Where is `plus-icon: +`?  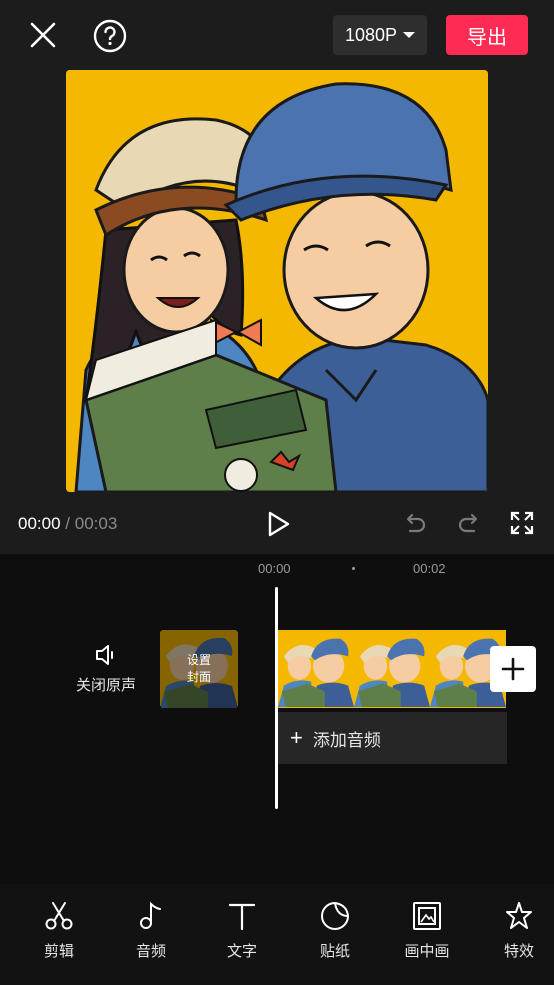
plus-icon: + is located at coordinates (296, 737).